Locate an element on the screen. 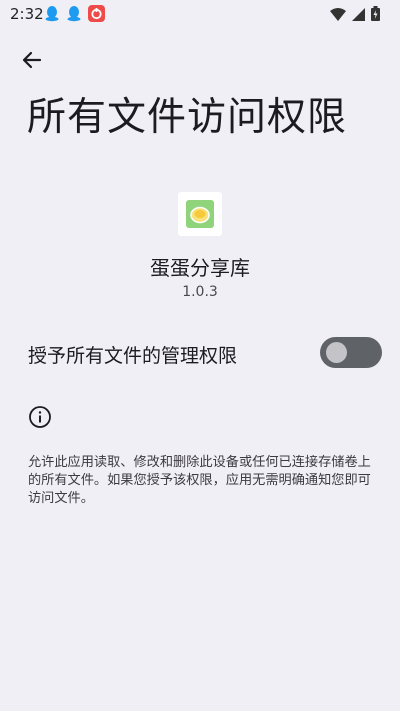  app-notification-icon is located at coordinates (96, 13).